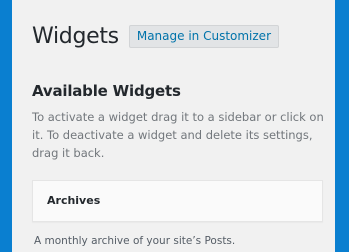 The image size is (349, 252). What do you see at coordinates (75, 36) in the screenshot?
I see `page-title: Widgets` at bounding box center [75, 36].